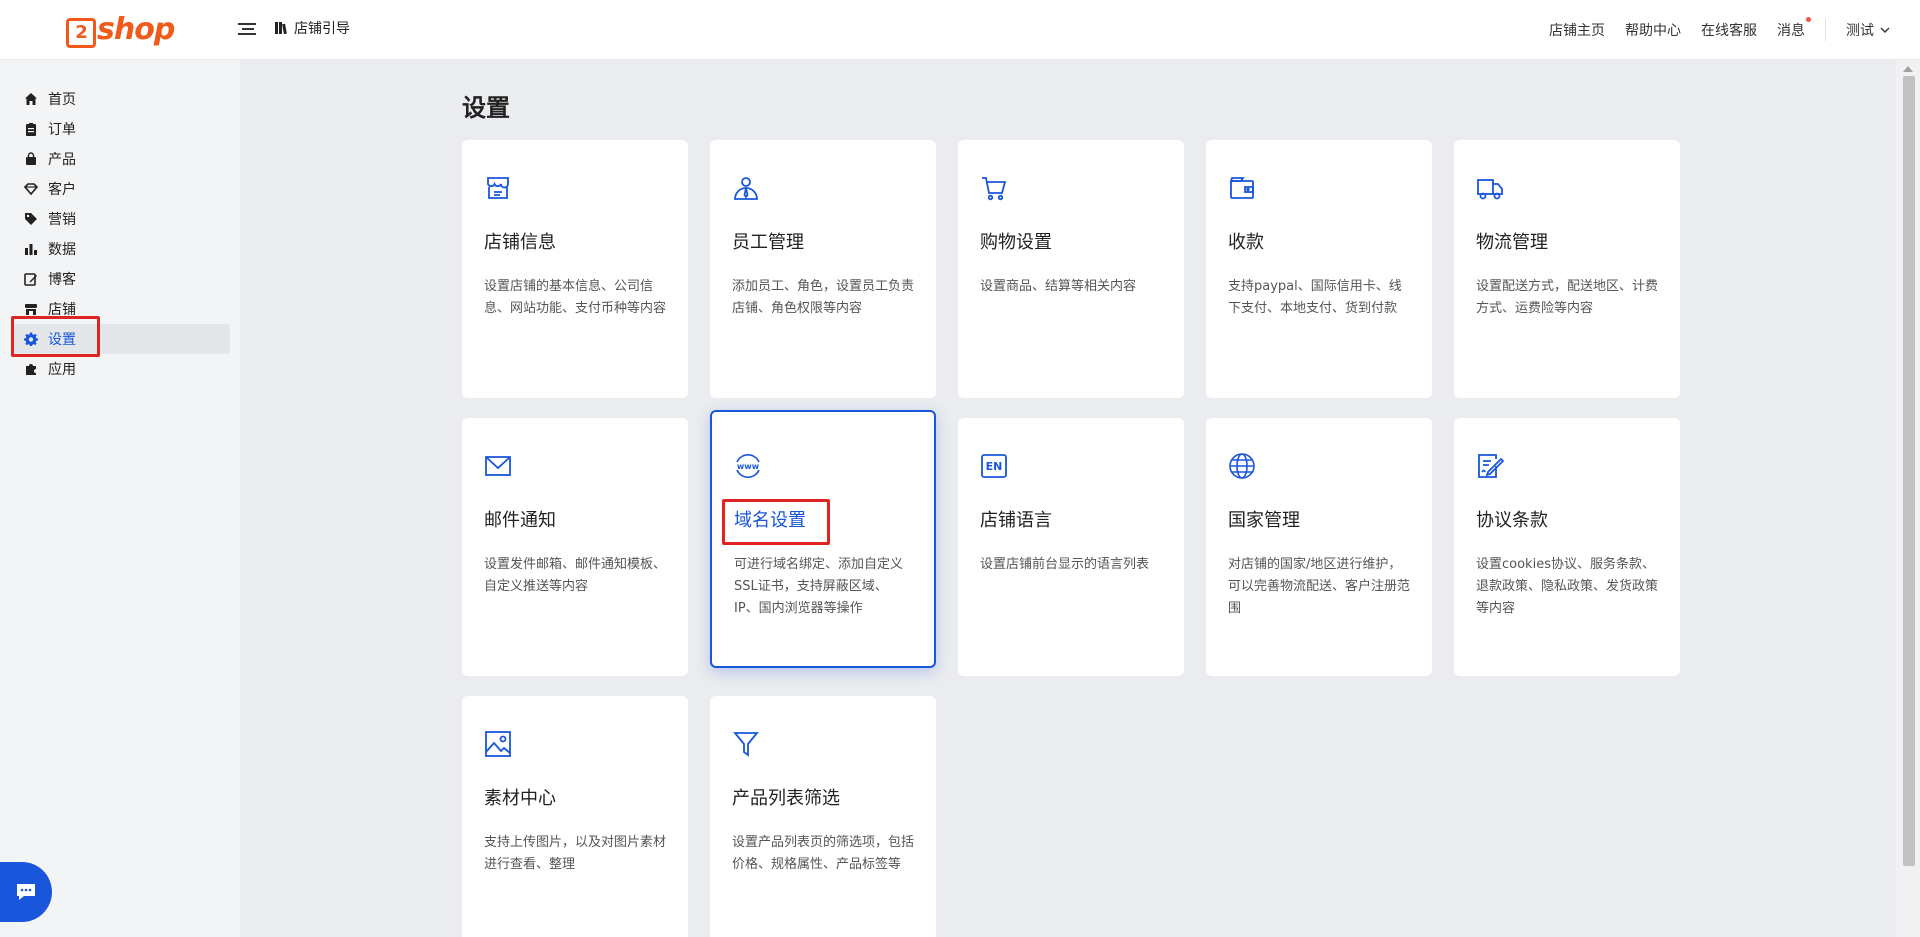 The image size is (1920, 937). Describe the element at coordinates (1825, 30) in the screenshot. I see `divider` at that location.